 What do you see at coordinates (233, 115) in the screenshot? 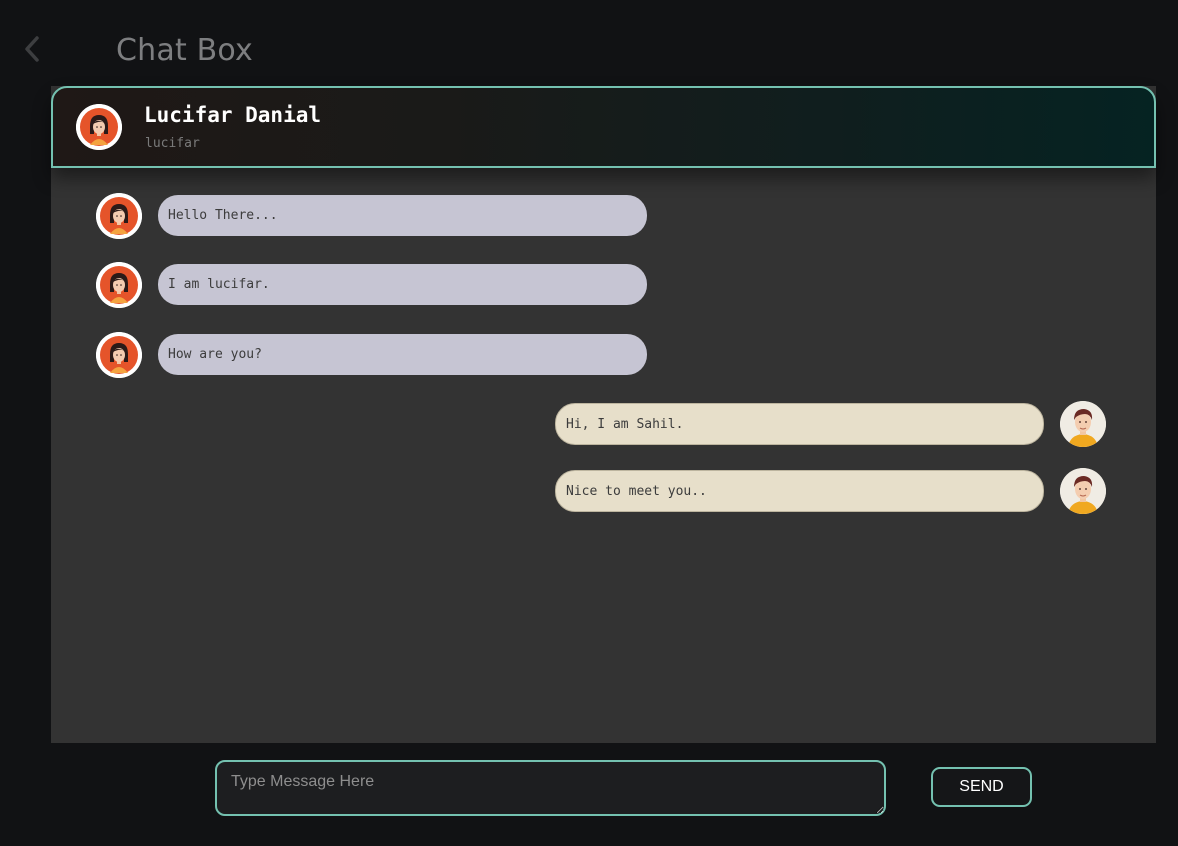
I see `contact-name: Lucifar Danial` at bounding box center [233, 115].